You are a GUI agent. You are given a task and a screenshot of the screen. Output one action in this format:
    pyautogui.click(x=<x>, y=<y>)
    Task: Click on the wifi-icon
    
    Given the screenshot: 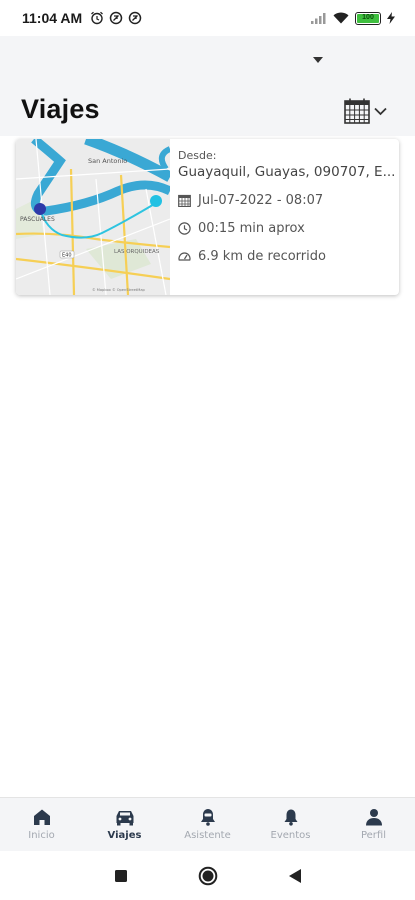 What is the action you would take?
    pyautogui.click(x=341, y=18)
    